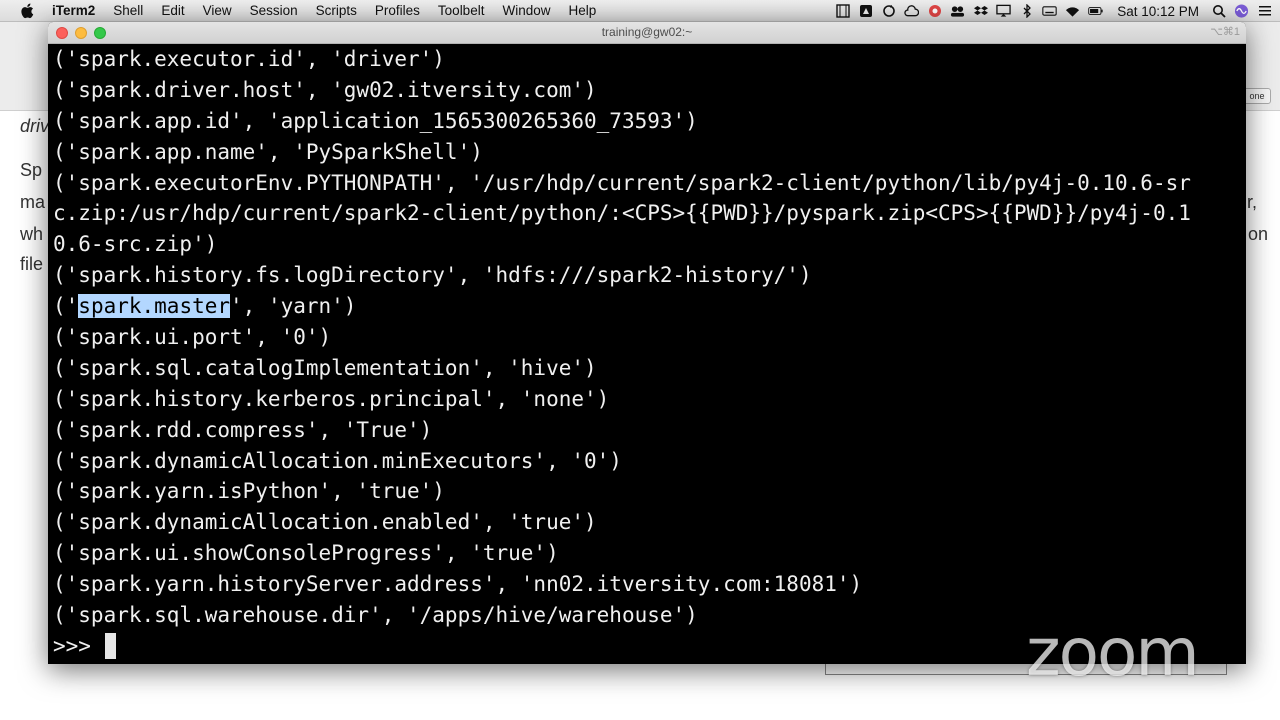 The height and width of the screenshot is (720, 1280). What do you see at coordinates (1003, 11) in the screenshot?
I see `display-icon` at bounding box center [1003, 11].